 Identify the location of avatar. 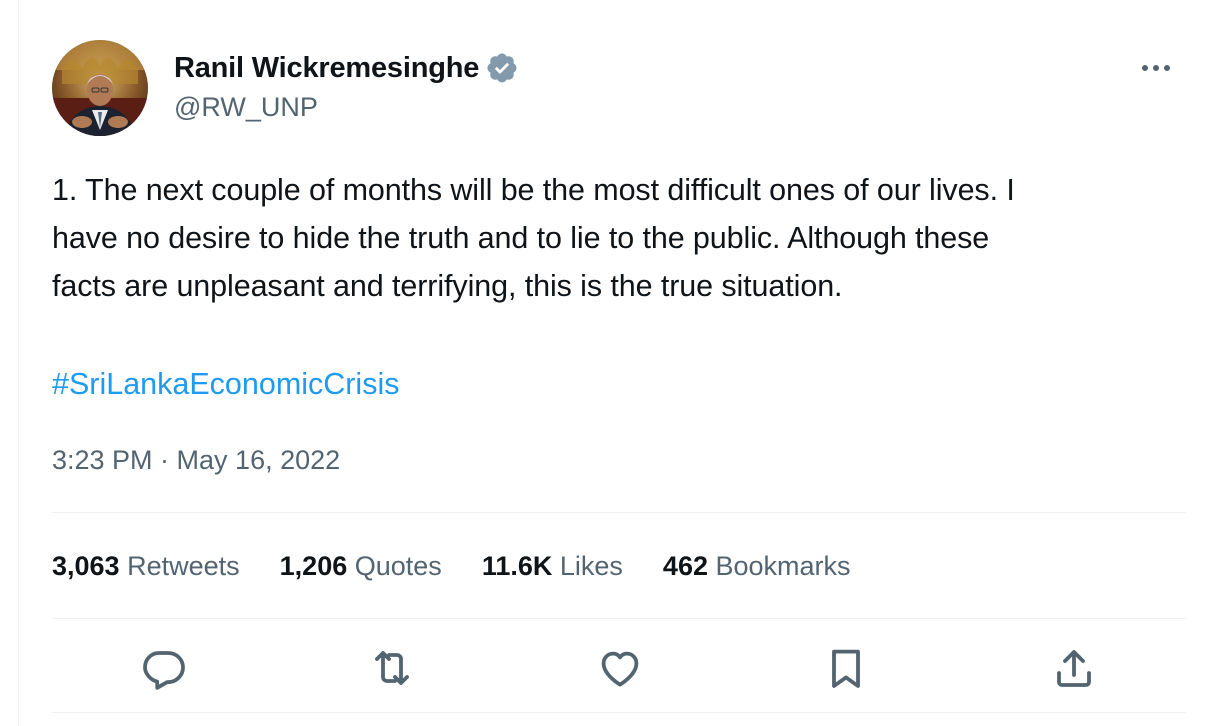
(100, 88).